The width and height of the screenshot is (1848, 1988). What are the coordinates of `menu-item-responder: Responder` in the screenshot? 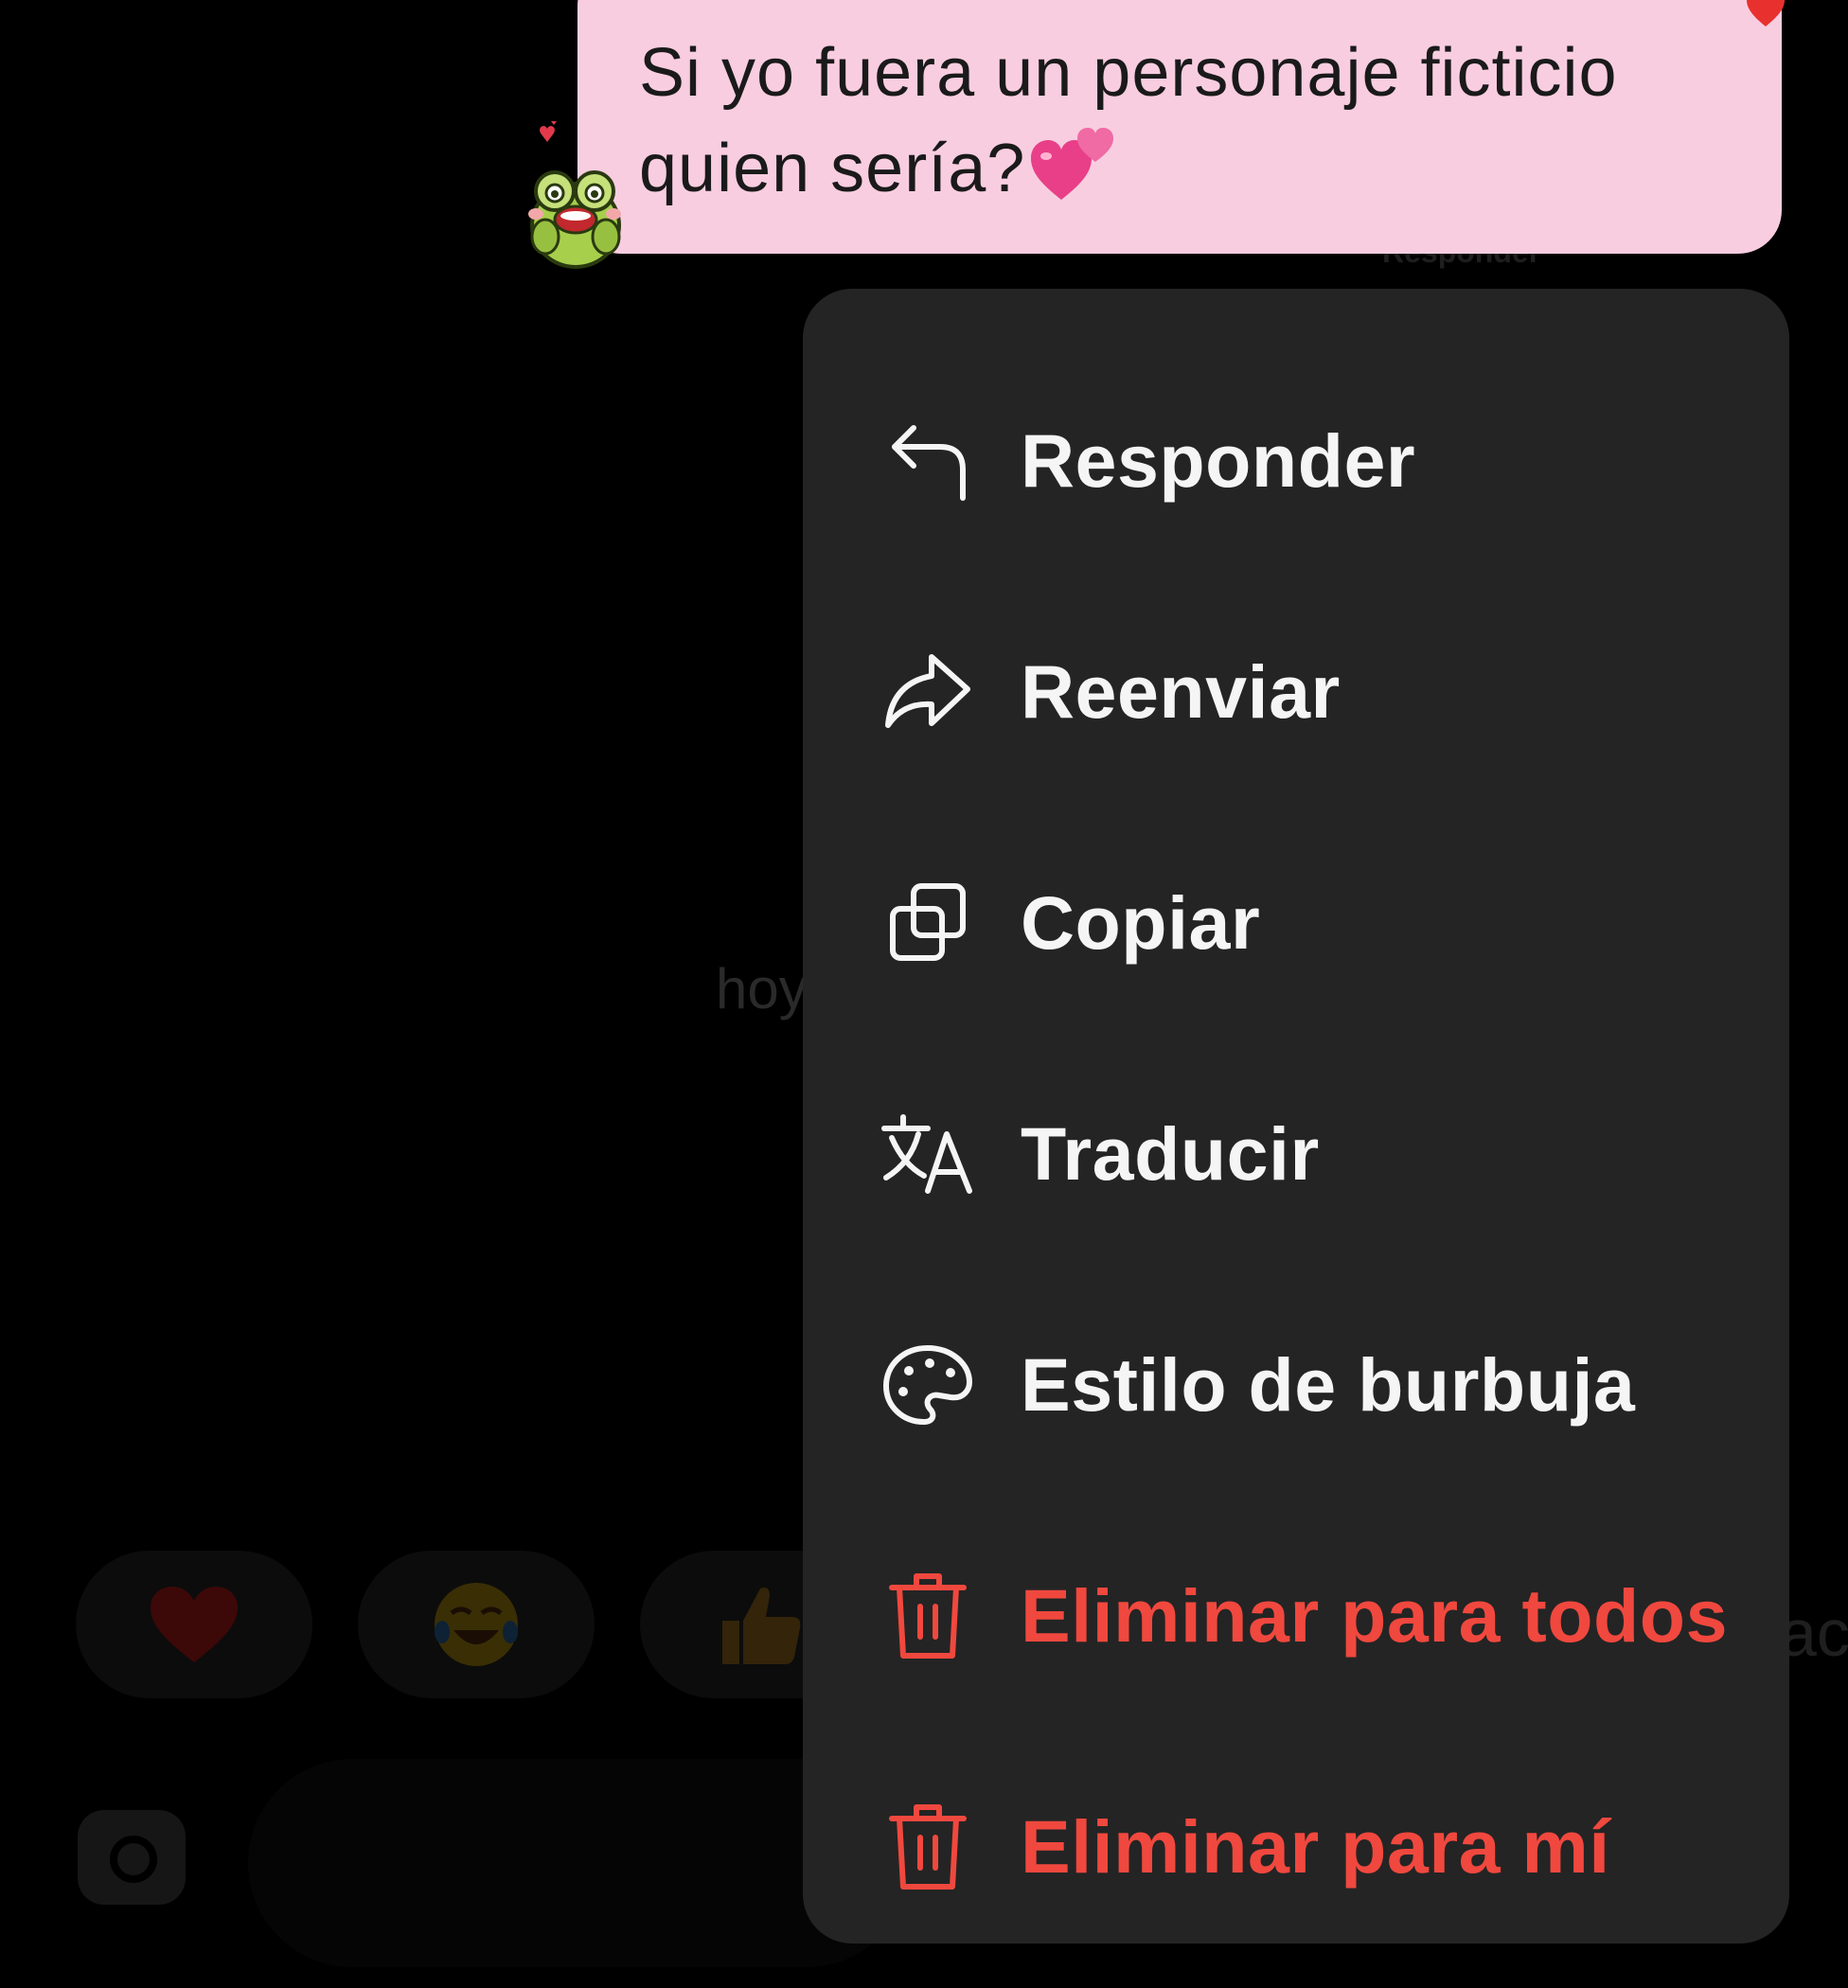 It's located at (1296, 461).